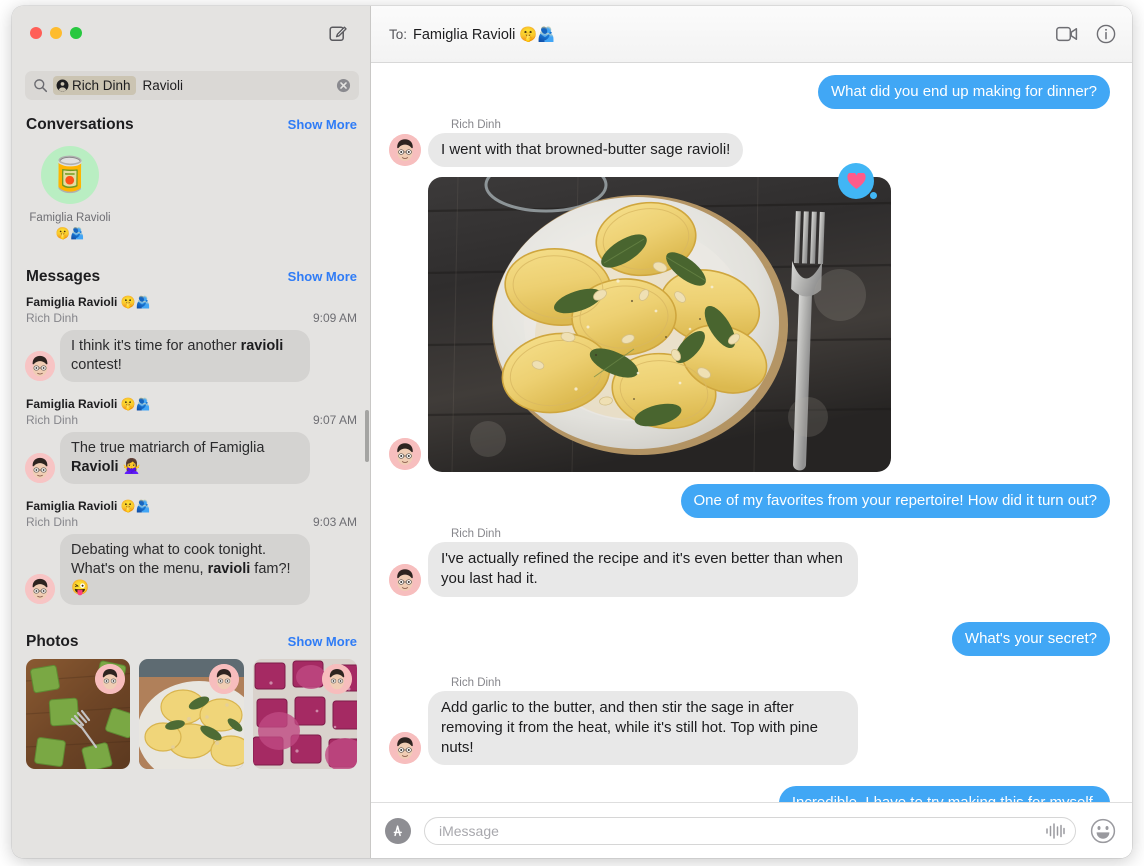  I want to click on conversation-result-item: 🥫 Famiglia Ravioli 🤫🫂, so click(70, 194).